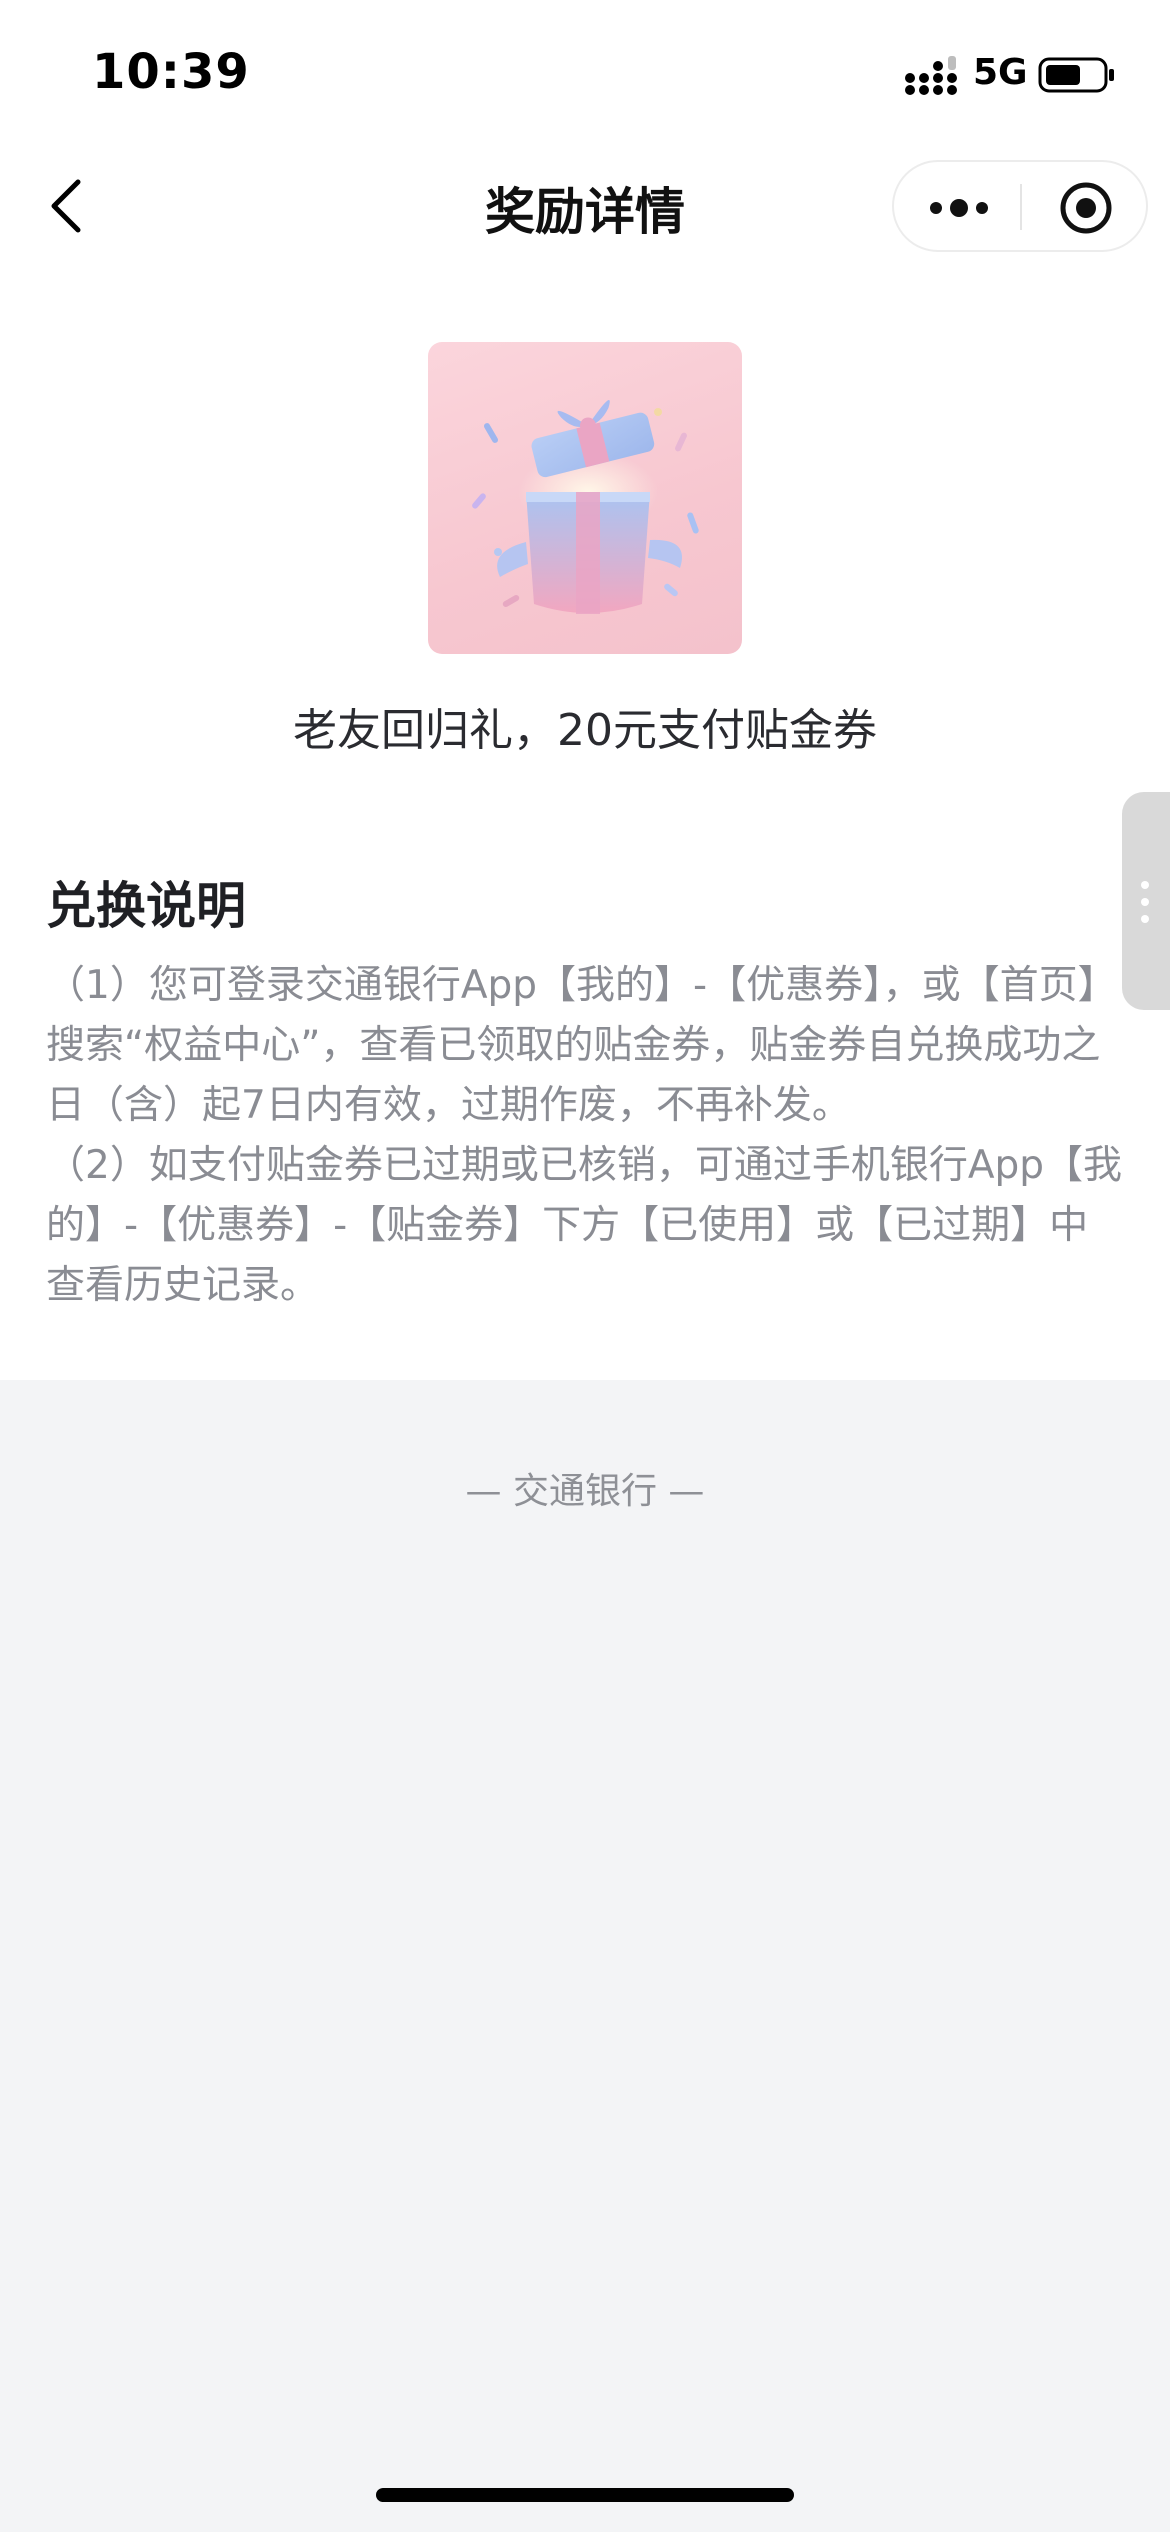  I want to click on home-indicator, so click(585, 2495).